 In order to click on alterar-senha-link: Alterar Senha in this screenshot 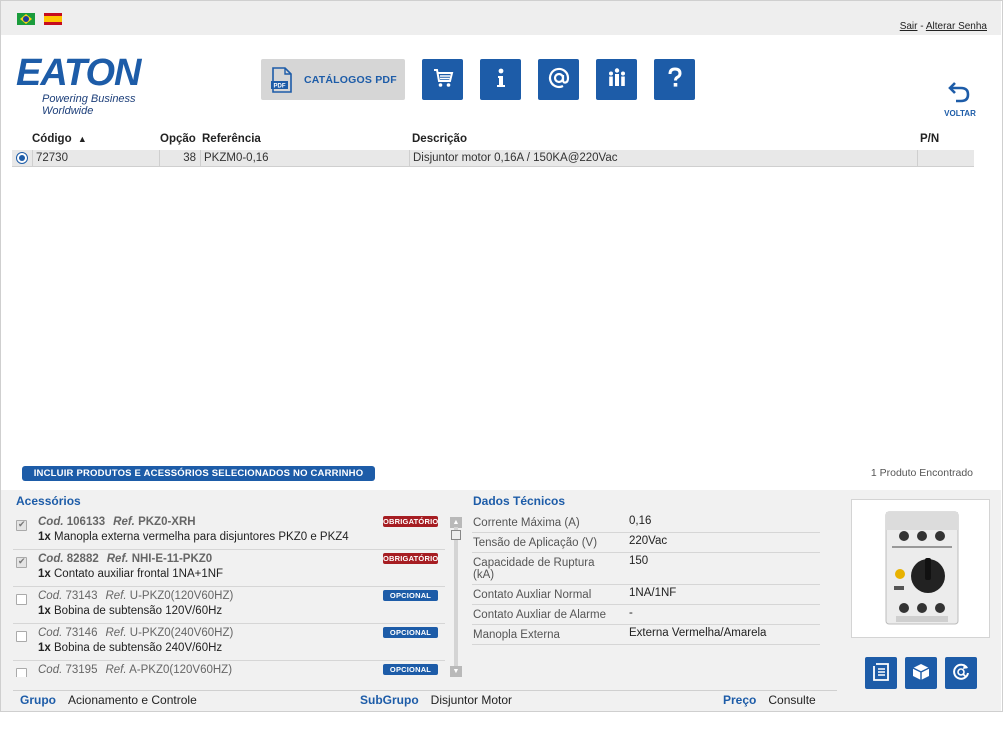, I will do `click(956, 26)`.